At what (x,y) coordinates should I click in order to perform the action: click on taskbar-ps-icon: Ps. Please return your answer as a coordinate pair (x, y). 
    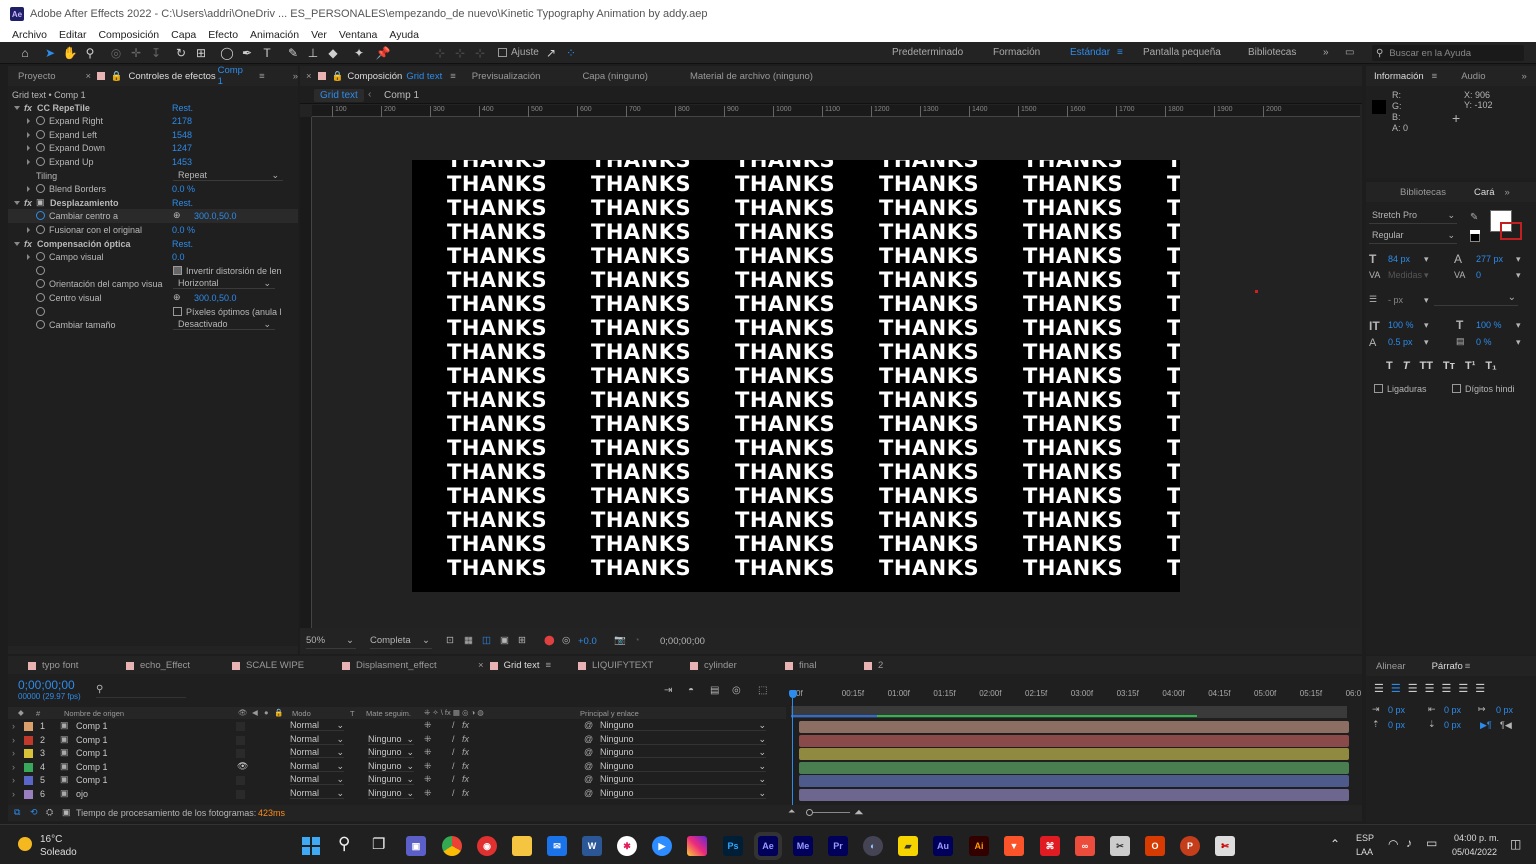
    Looking at the image, I should click on (733, 846).